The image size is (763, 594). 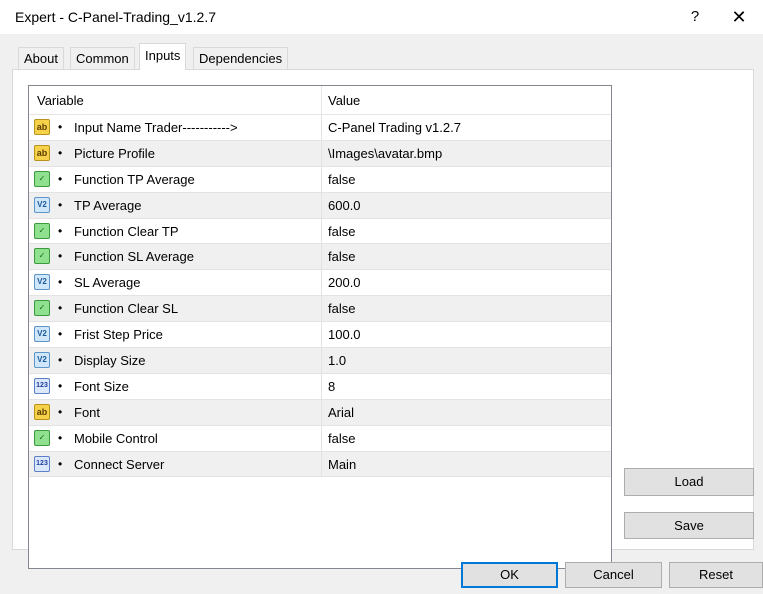 What do you see at coordinates (344, 282) in the screenshot?
I see `variable-value: 200.0` at bounding box center [344, 282].